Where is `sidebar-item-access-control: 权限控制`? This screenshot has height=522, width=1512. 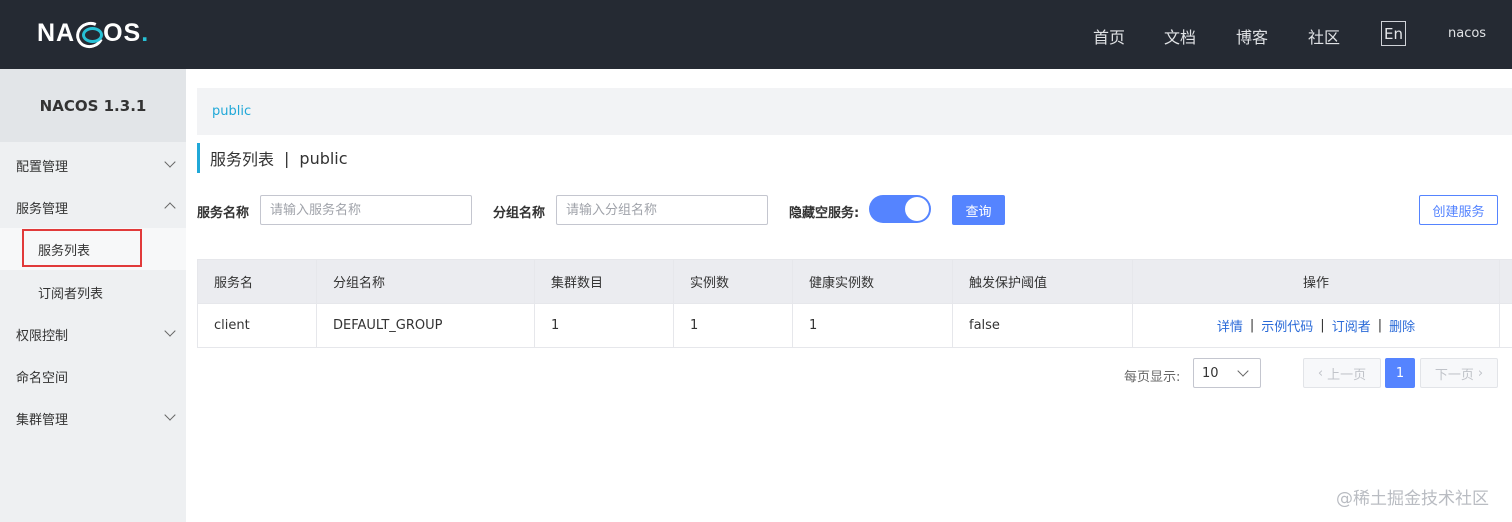
sidebar-item-access-control: 权限控制 is located at coordinates (93, 334).